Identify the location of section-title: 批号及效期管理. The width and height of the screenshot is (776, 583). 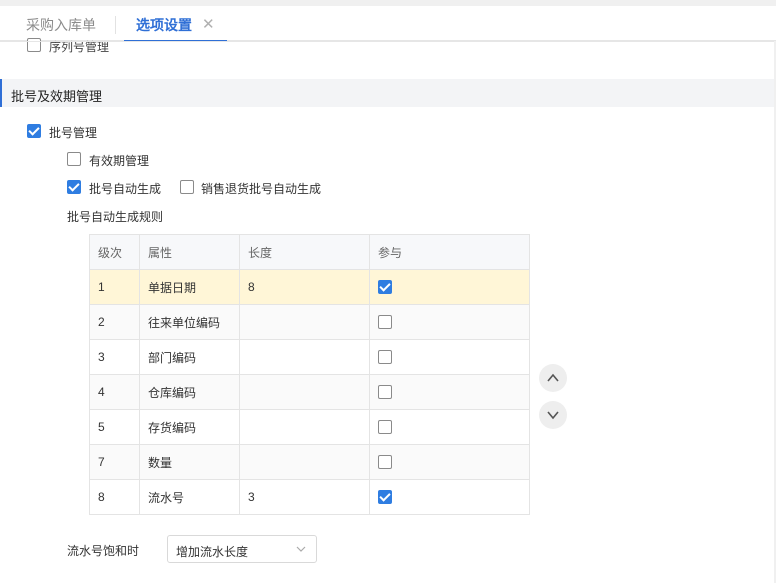
(57, 96).